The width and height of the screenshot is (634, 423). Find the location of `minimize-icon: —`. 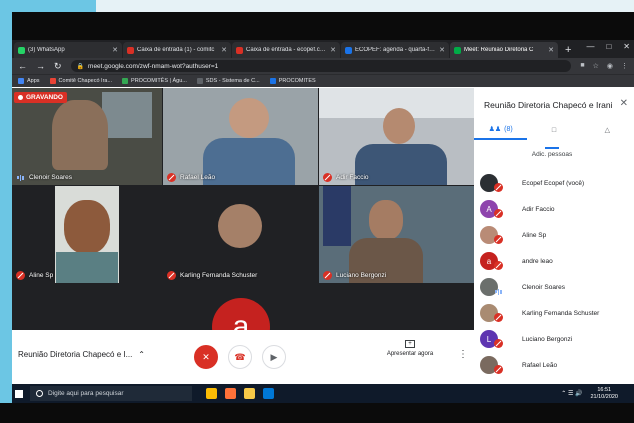

minimize-icon: — is located at coordinates (590, 46).